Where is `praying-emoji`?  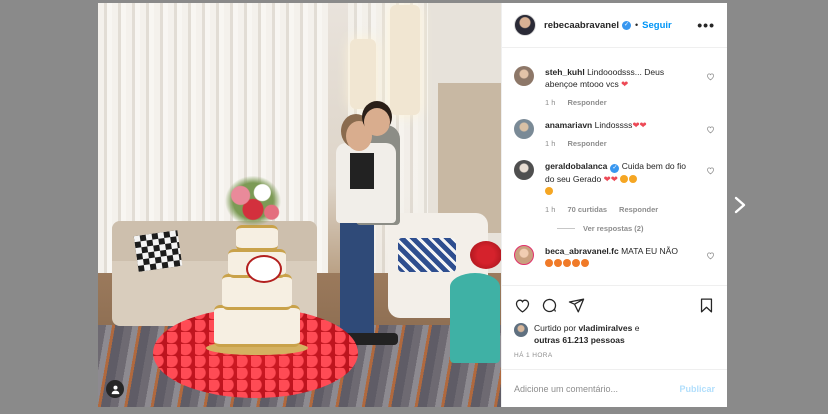 praying-emoji is located at coordinates (549, 191).